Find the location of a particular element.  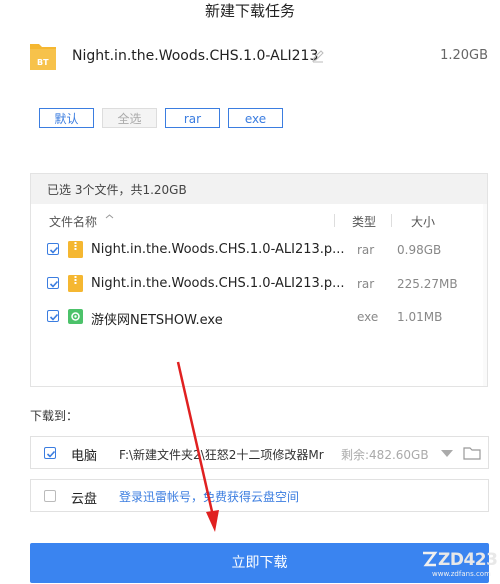

file-size: 0.98GB is located at coordinates (419, 250).